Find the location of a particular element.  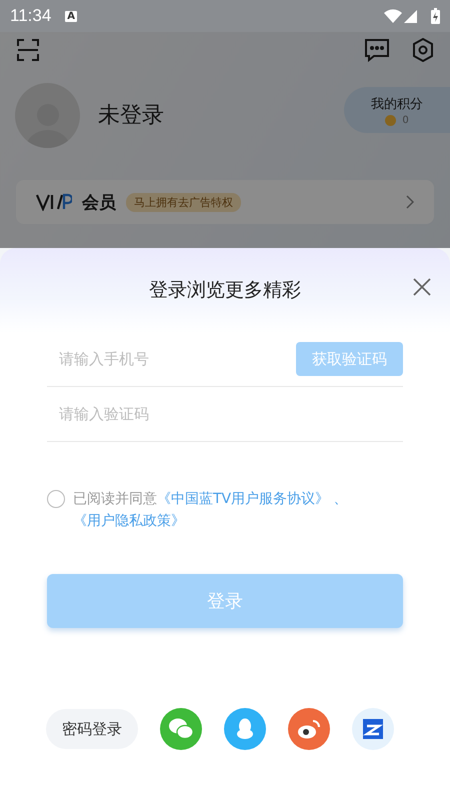

close-button is located at coordinates (422, 287).